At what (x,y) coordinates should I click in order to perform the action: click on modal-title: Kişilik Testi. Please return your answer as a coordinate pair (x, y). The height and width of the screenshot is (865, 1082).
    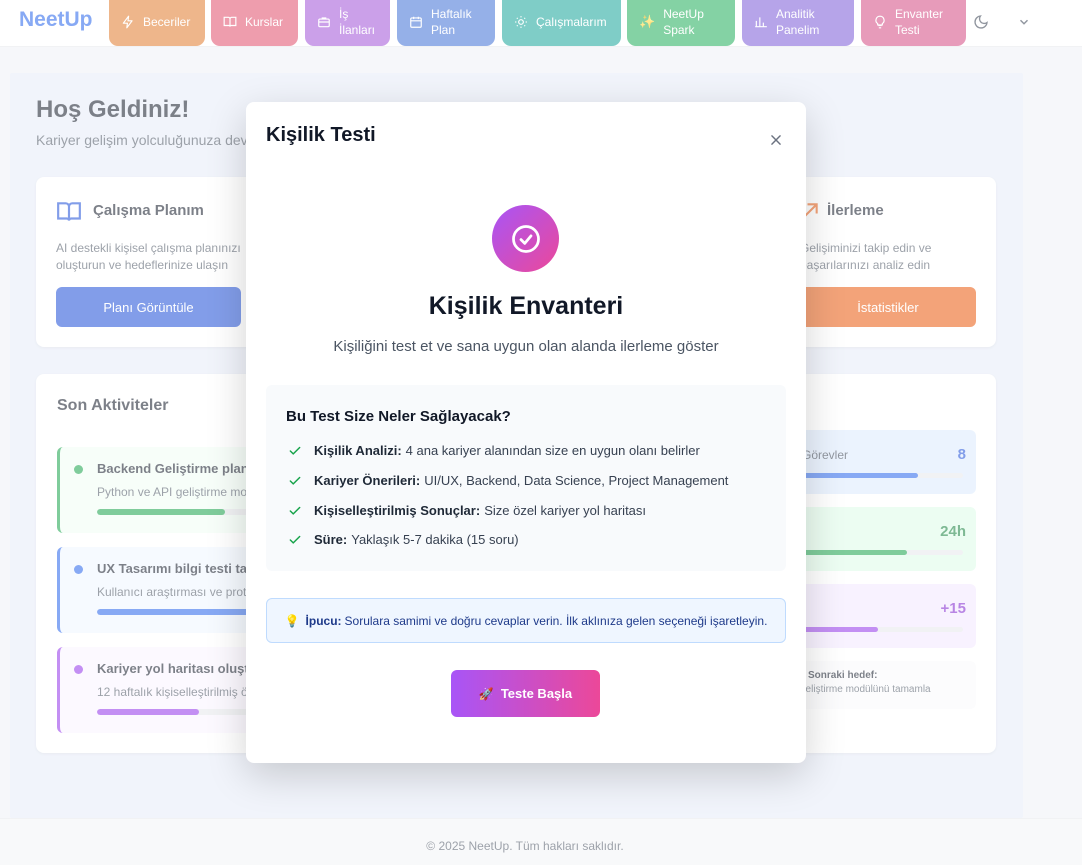
    Looking at the image, I should click on (321, 135).